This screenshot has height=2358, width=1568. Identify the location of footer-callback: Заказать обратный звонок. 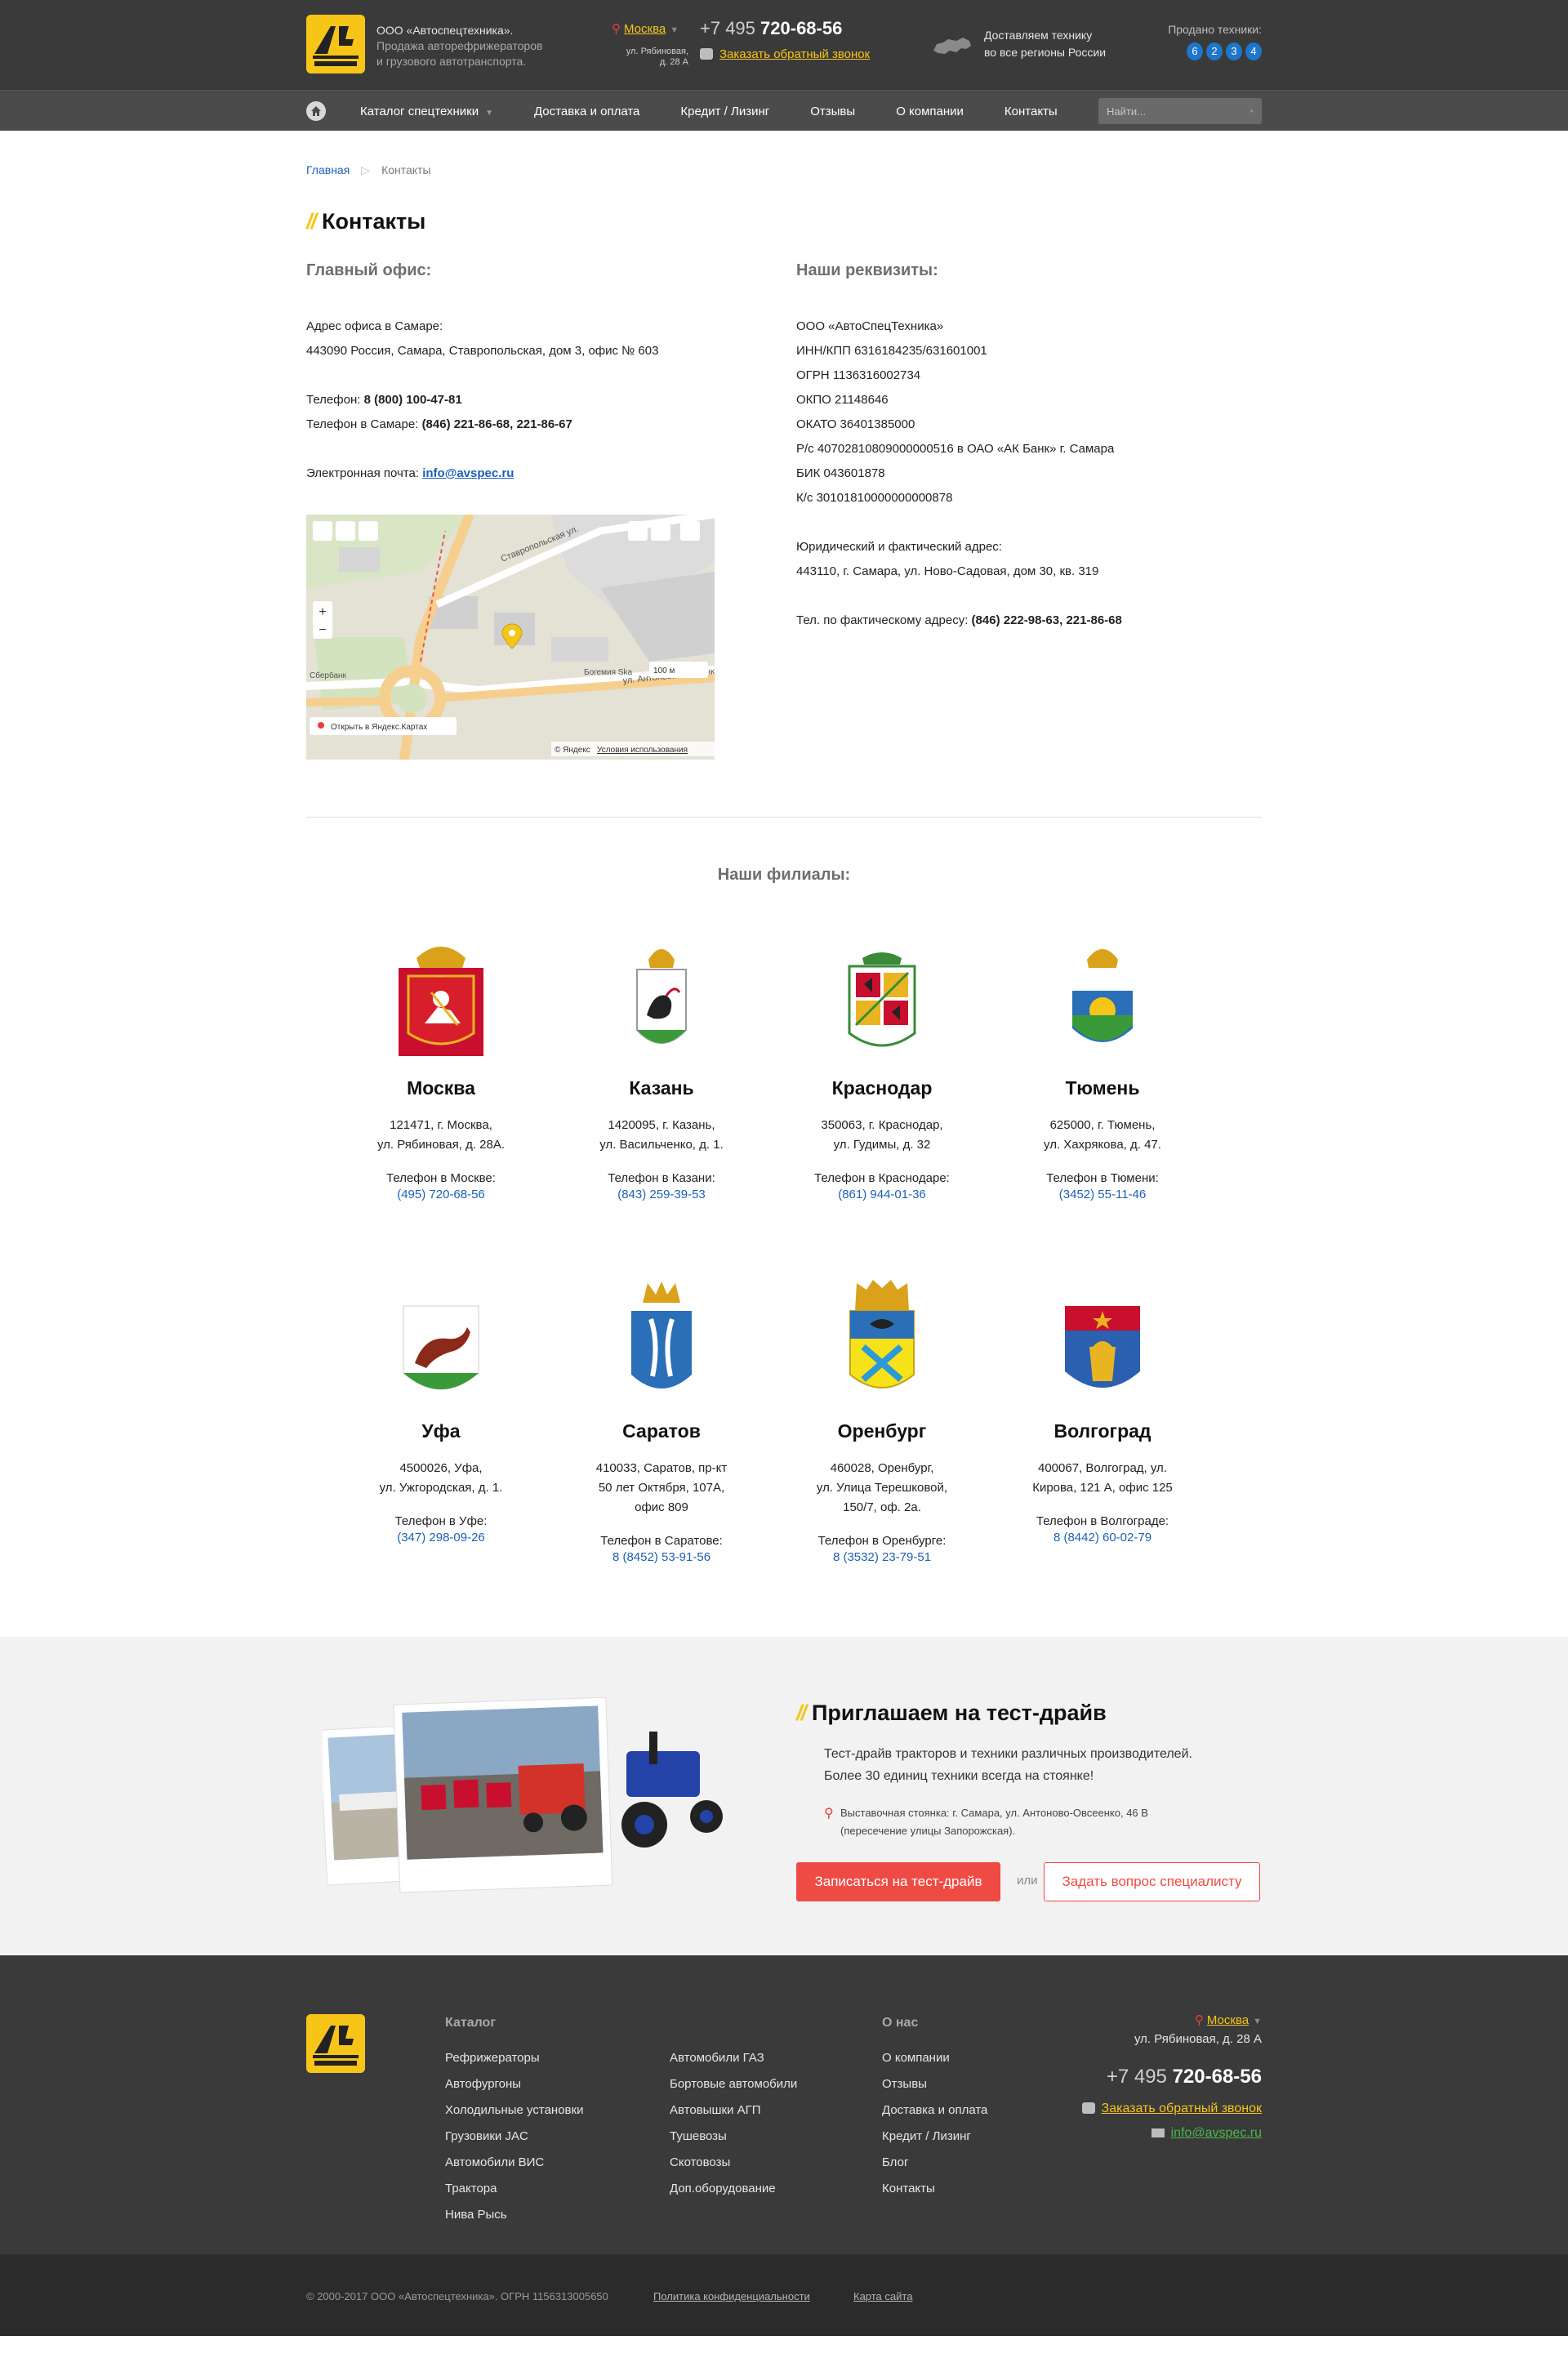
(1171, 2109).